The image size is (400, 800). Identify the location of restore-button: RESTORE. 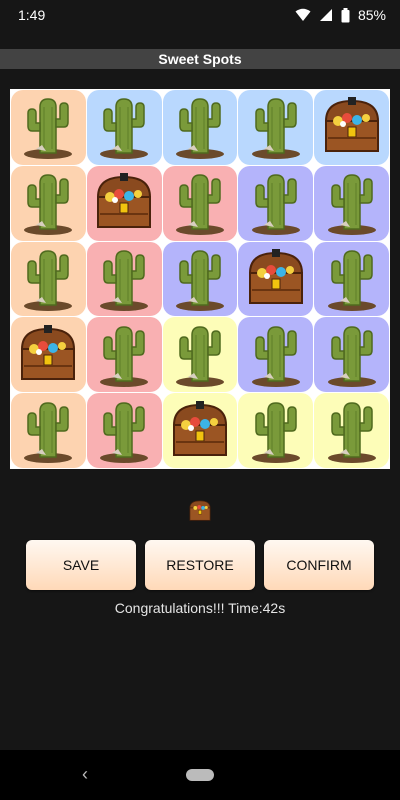
(200, 565).